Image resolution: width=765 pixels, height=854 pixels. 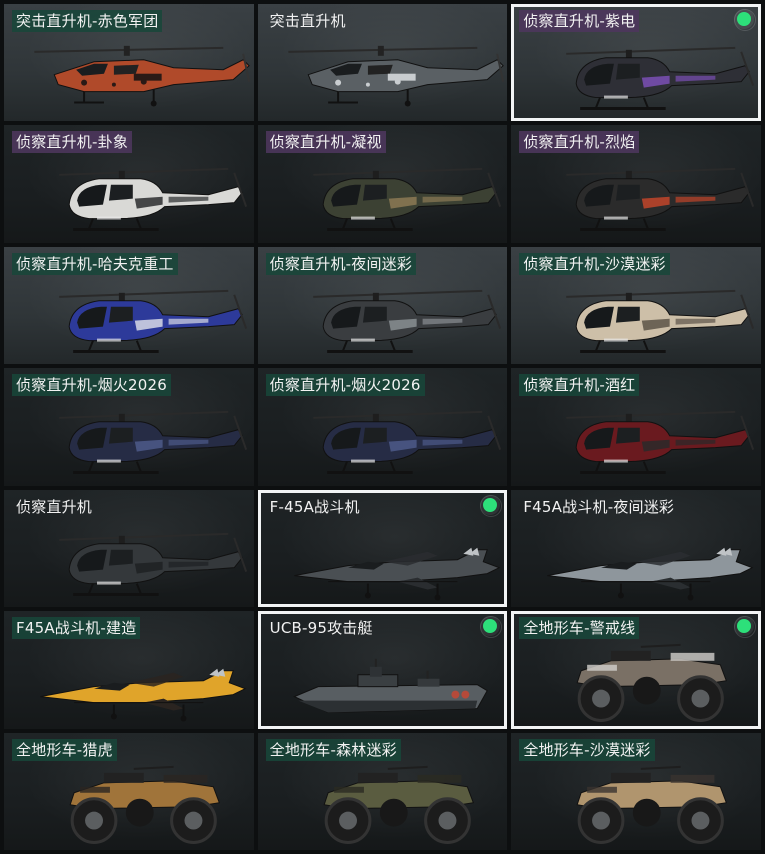 I want to click on skin-card: 突击直升机-赤色军团, so click(x=129, y=63).